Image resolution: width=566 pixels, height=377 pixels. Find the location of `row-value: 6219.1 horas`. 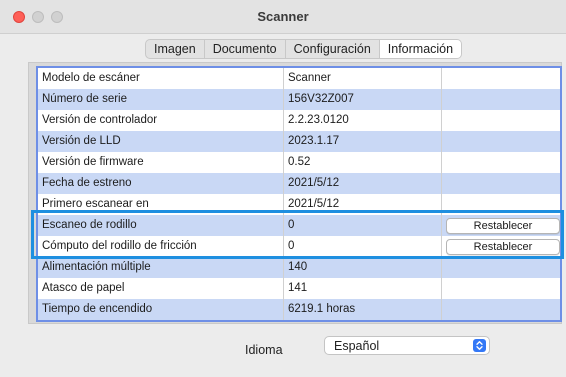

row-value: 6219.1 horas is located at coordinates (363, 309).